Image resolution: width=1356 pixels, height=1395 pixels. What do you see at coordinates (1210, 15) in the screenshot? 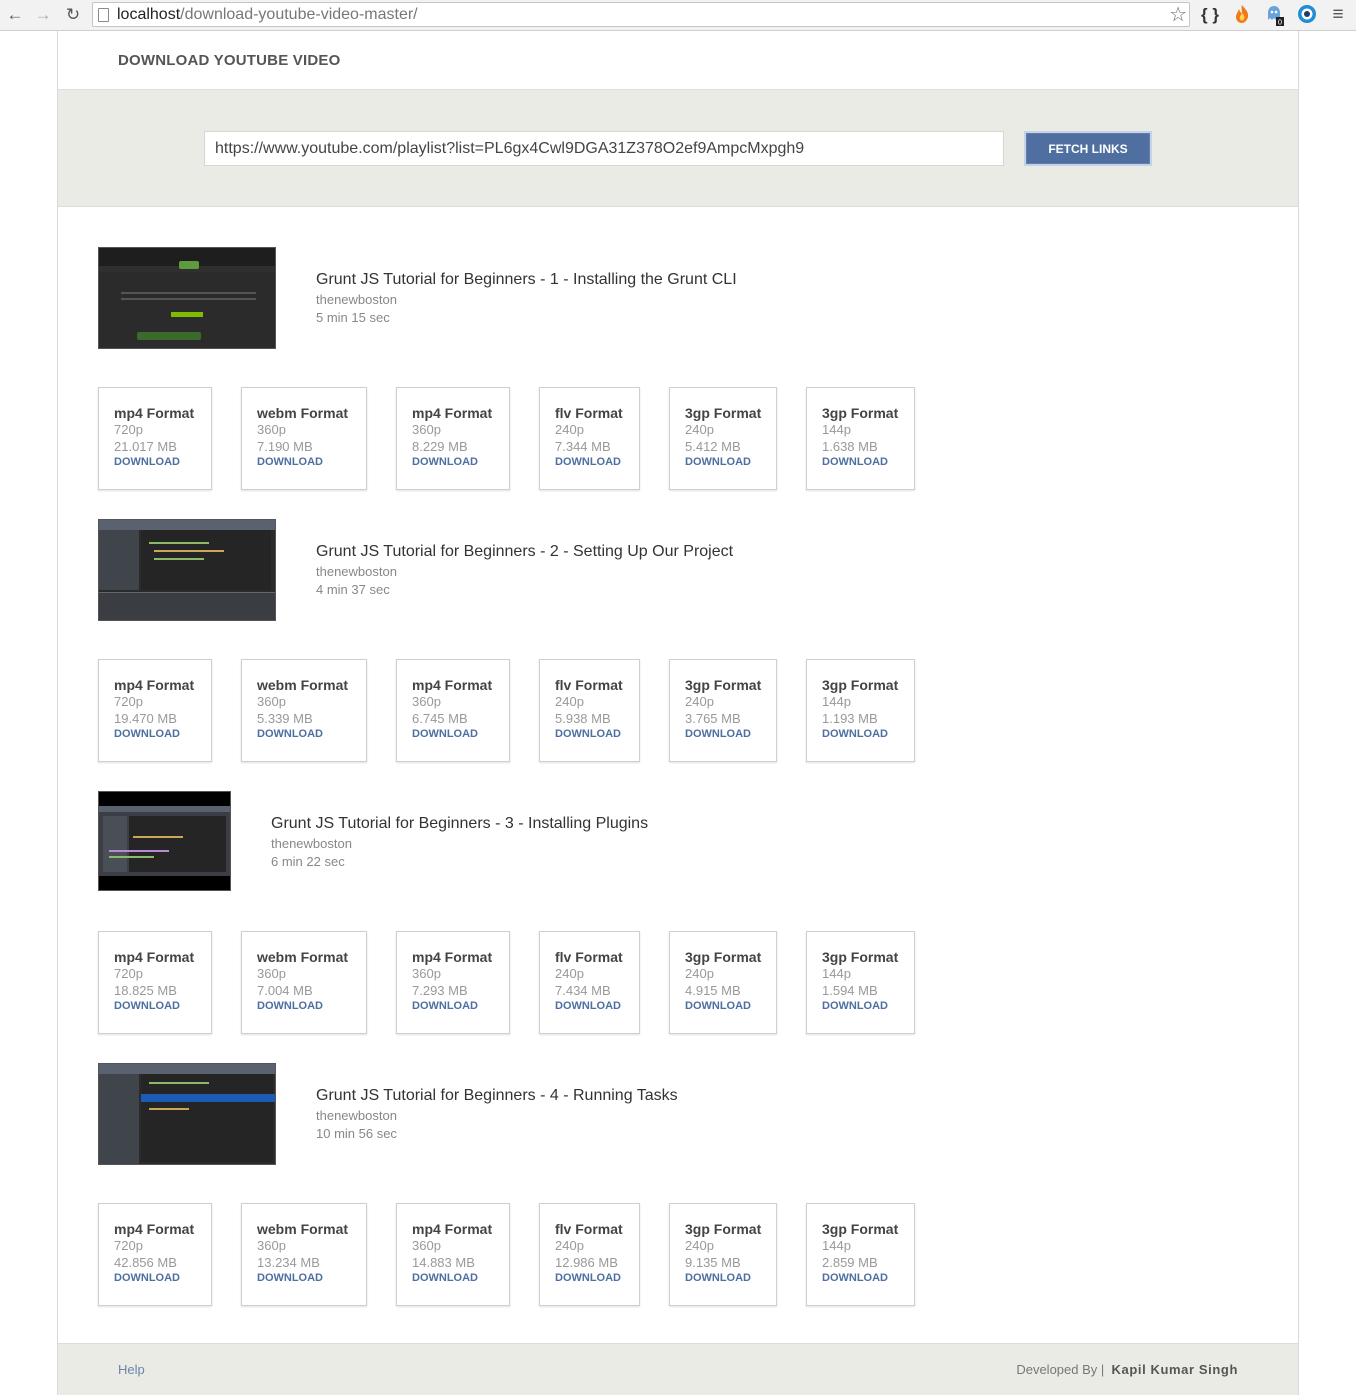
I see `json-viewer-extension-icon: { }` at bounding box center [1210, 15].